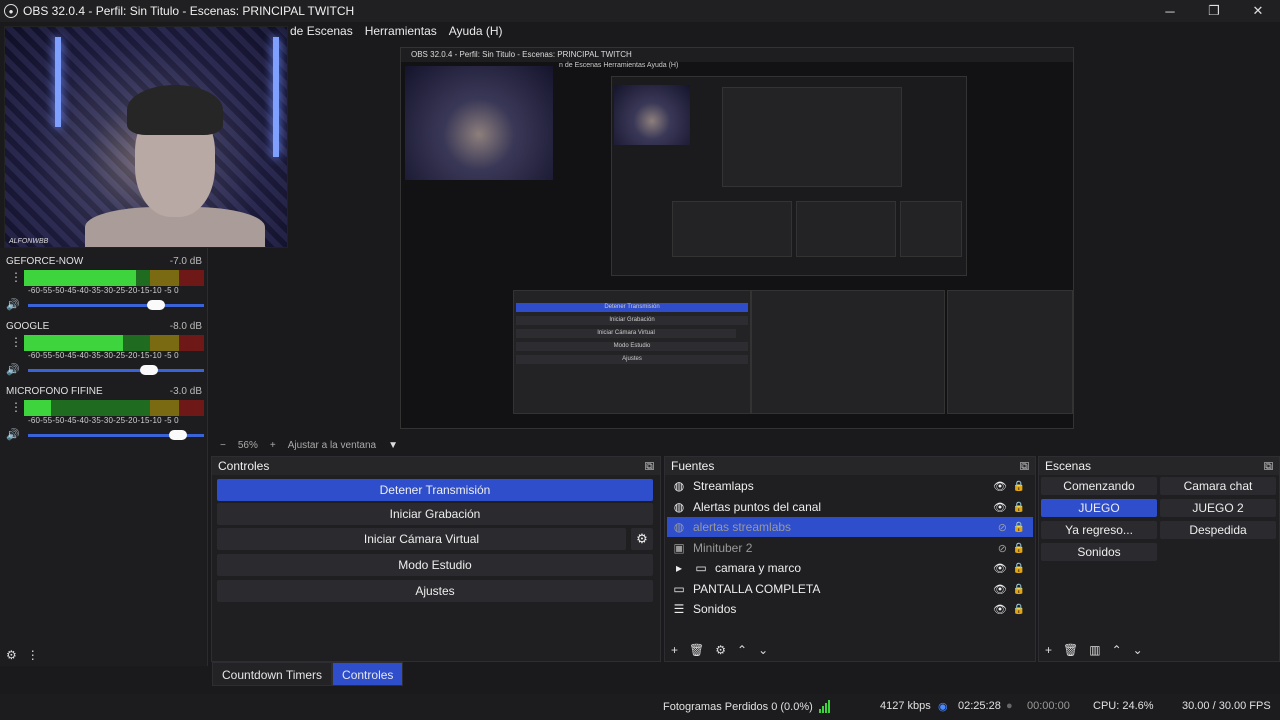  Describe the element at coordinates (273, 445) in the screenshot. I see `zoom-in-button: +` at that location.